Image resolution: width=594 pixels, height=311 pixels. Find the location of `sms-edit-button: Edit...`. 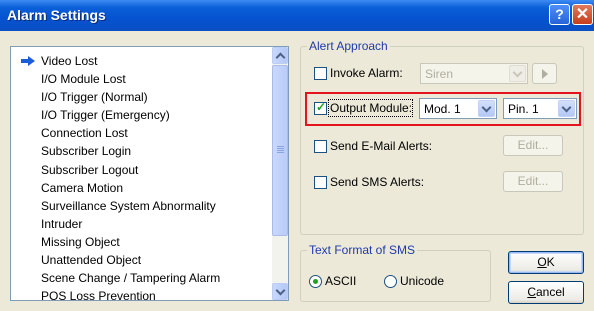

sms-edit-button: Edit... is located at coordinates (533, 181).